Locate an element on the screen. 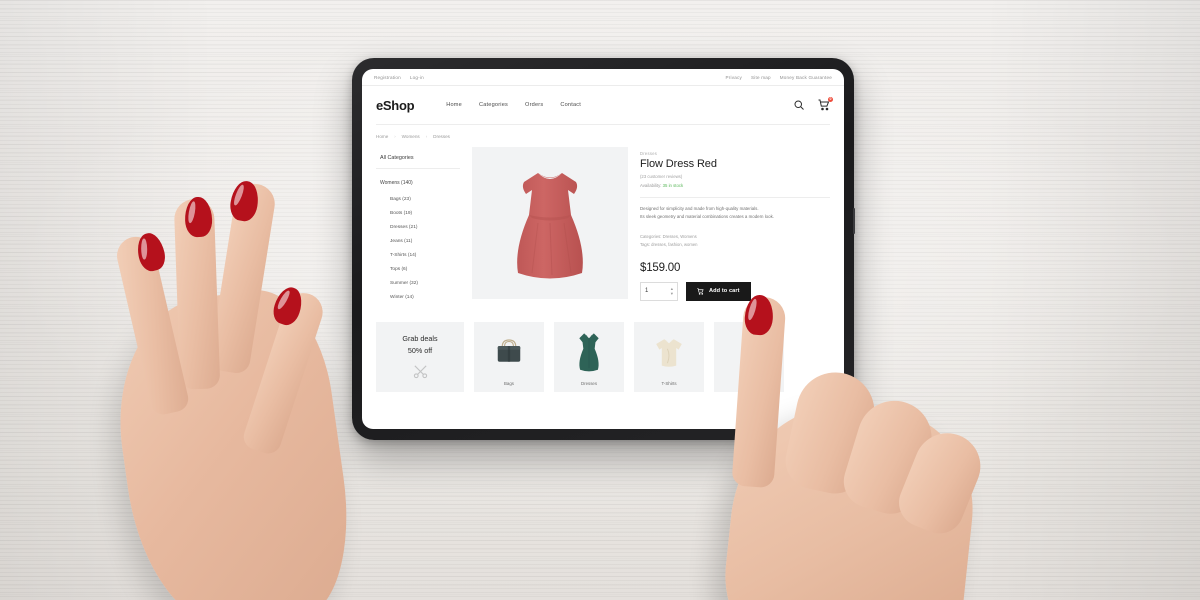 Image resolution: width=1200 pixels, height=600 pixels. nav-item-contact: Contact is located at coordinates (570, 105).